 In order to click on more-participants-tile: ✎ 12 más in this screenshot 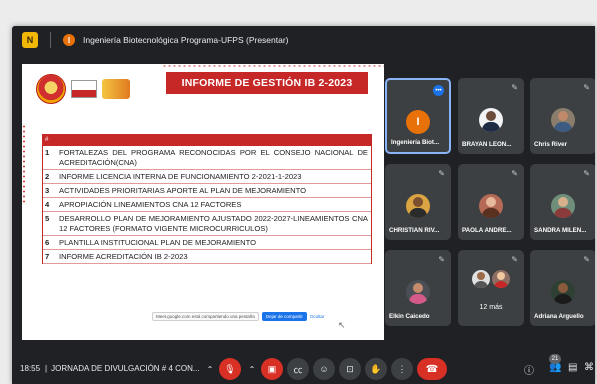, I will do `click(491, 288)`.